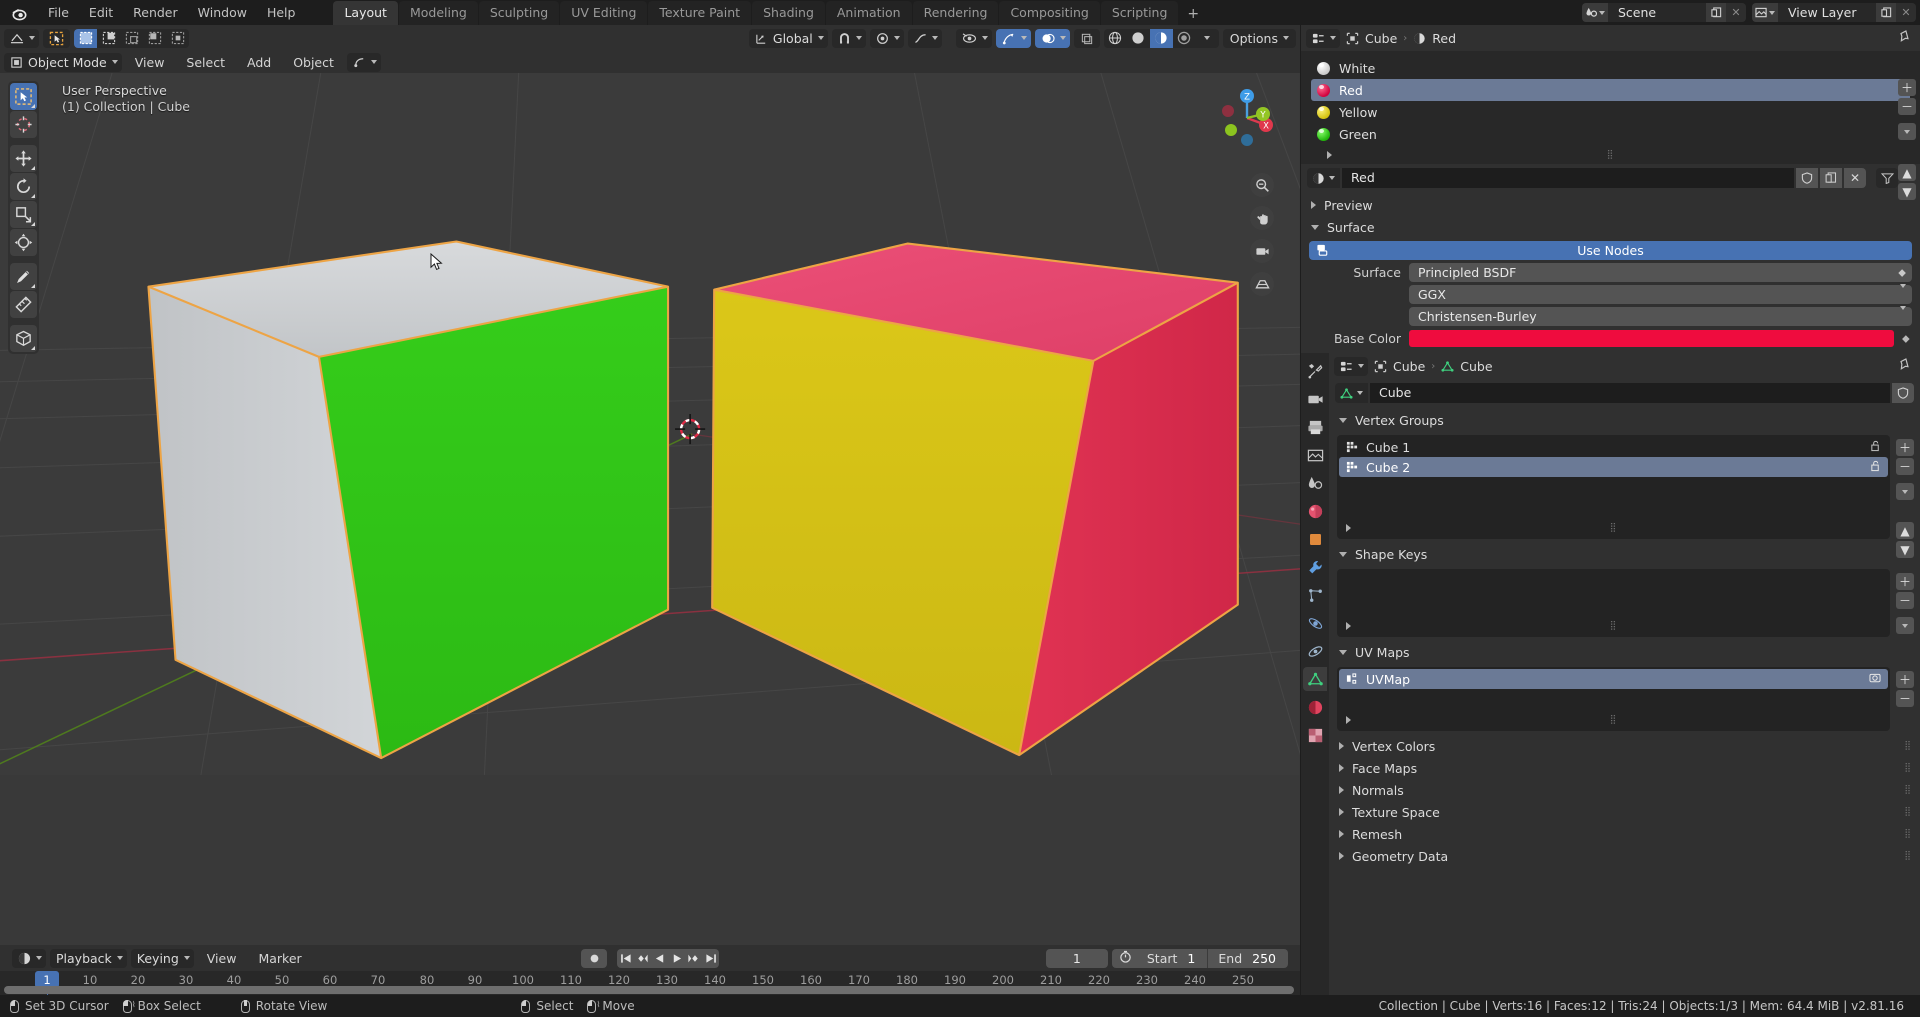 This screenshot has height=1017, width=1920. What do you see at coordinates (1269, 958) in the screenshot?
I see `end-frame-value: 250` at bounding box center [1269, 958].